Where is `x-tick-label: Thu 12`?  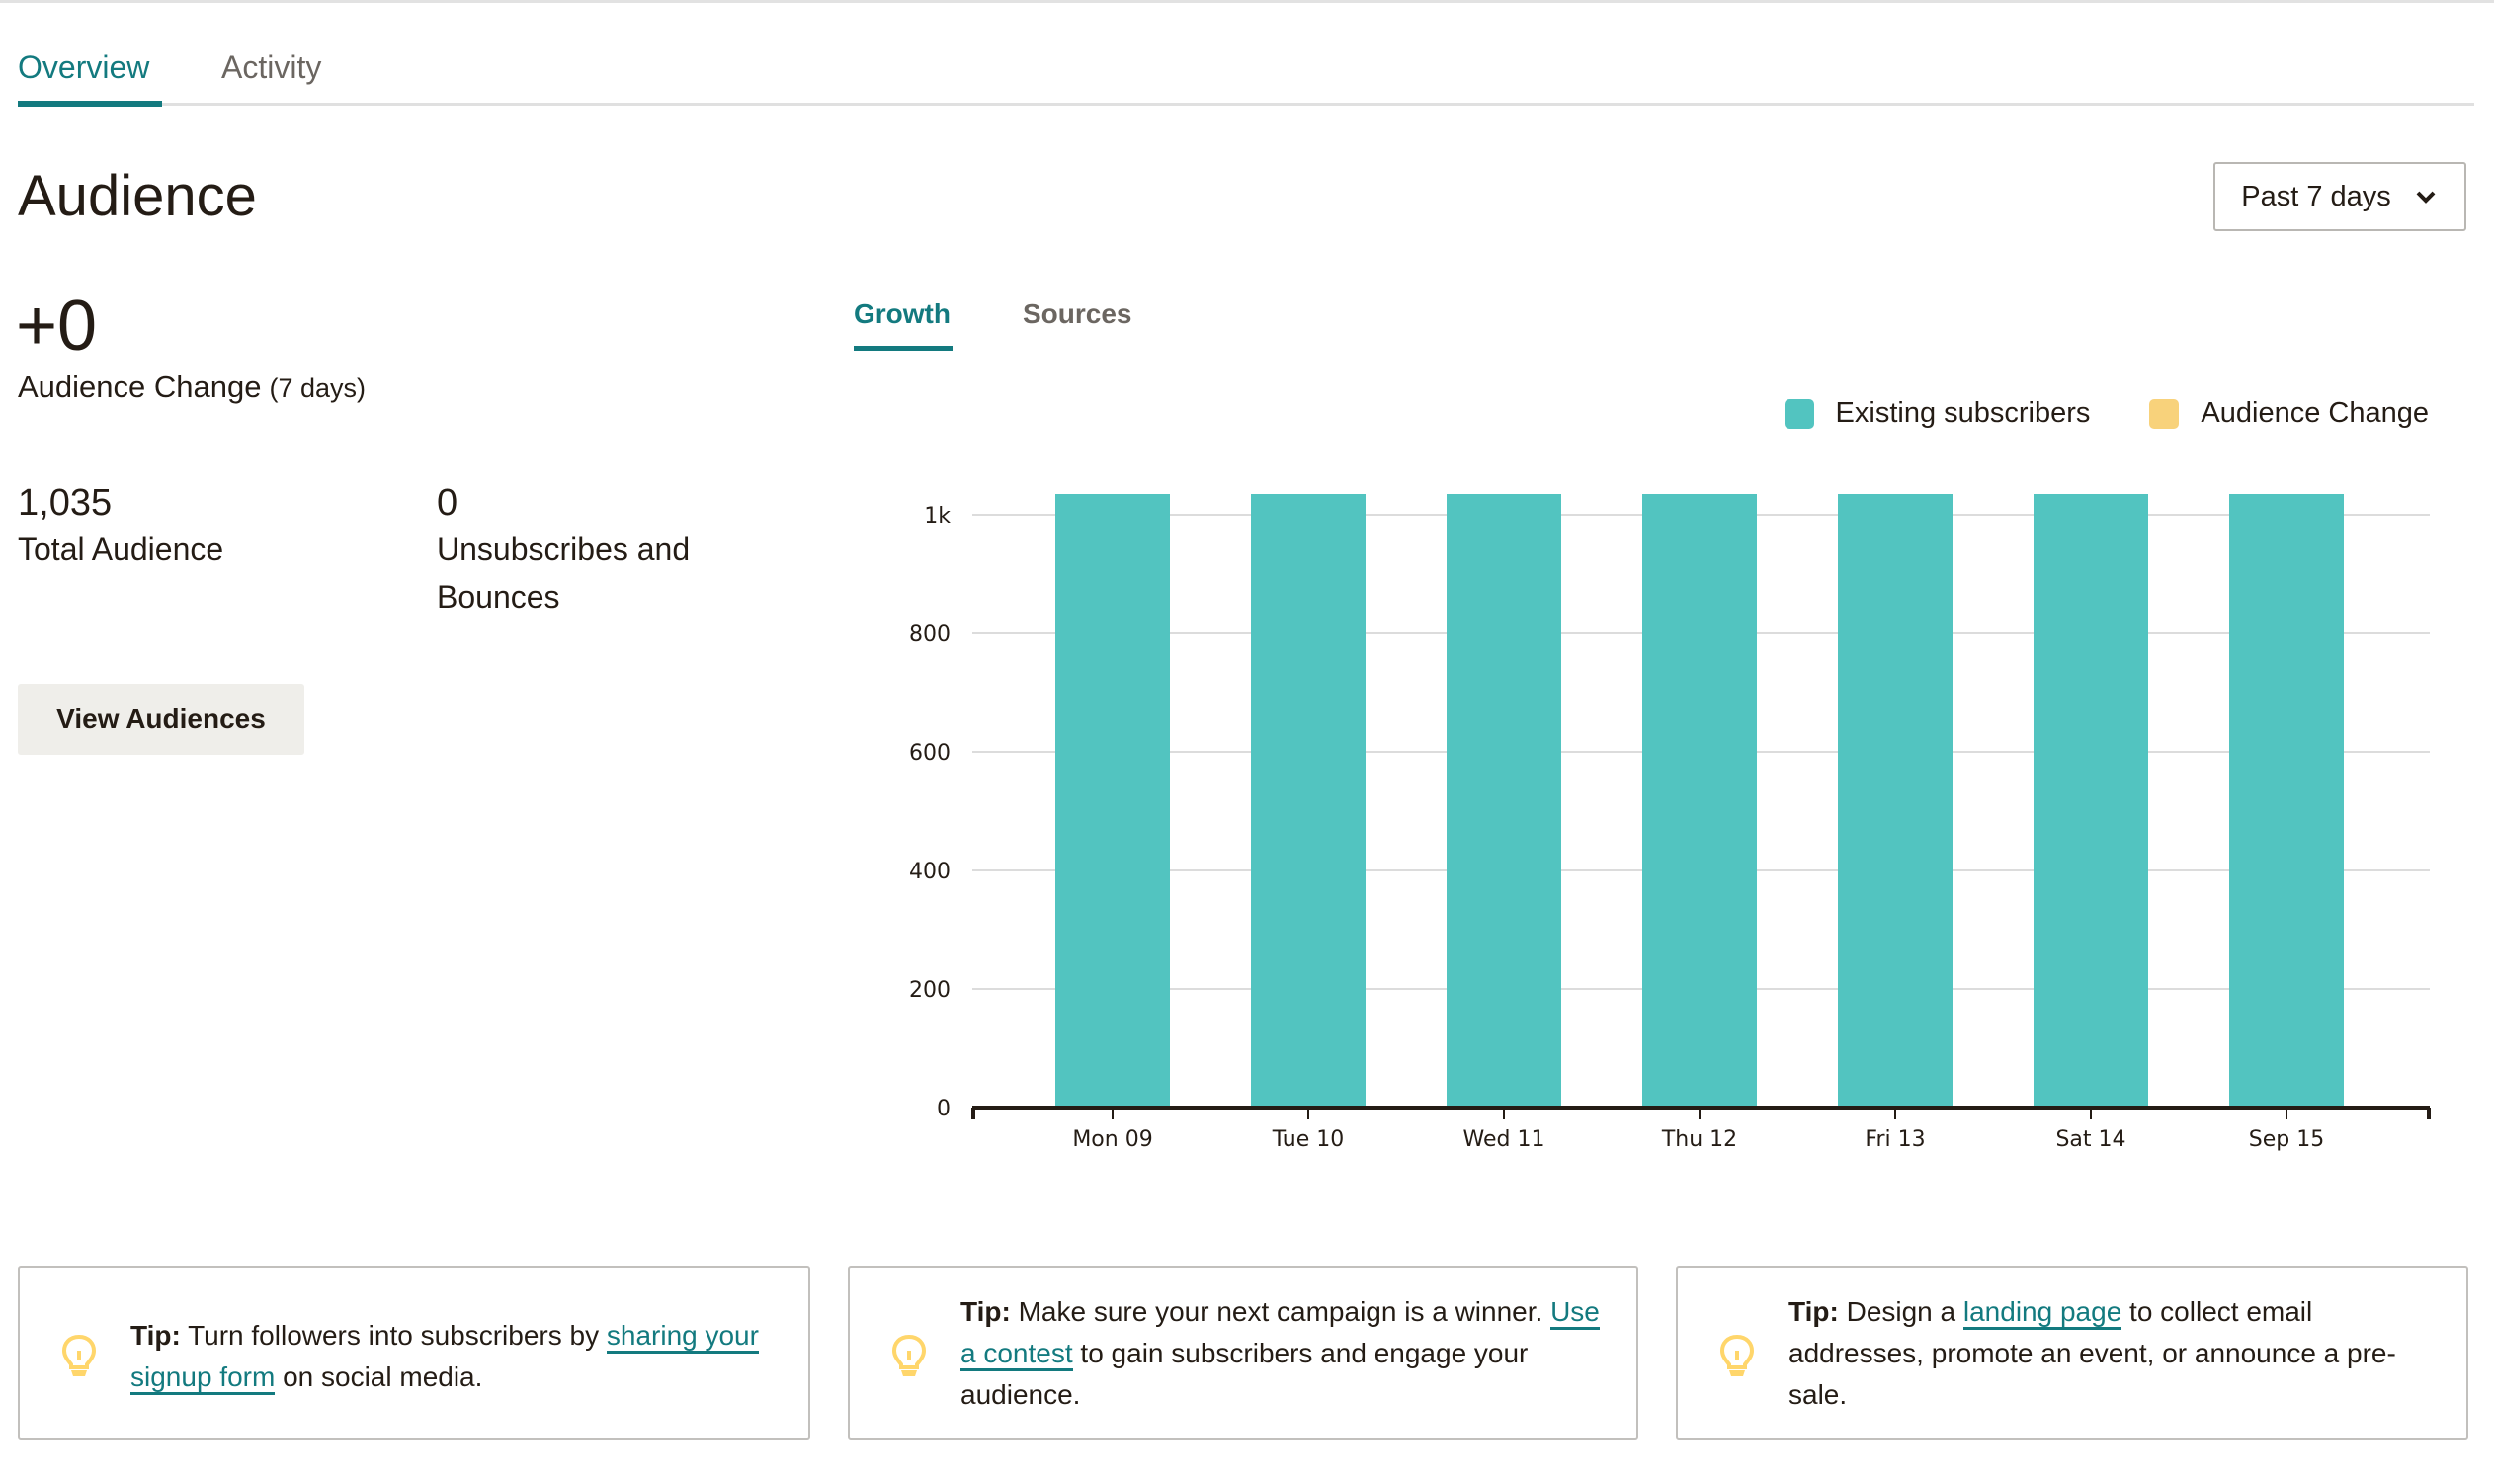
x-tick-label: Thu 12 is located at coordinates (1699, 1139).